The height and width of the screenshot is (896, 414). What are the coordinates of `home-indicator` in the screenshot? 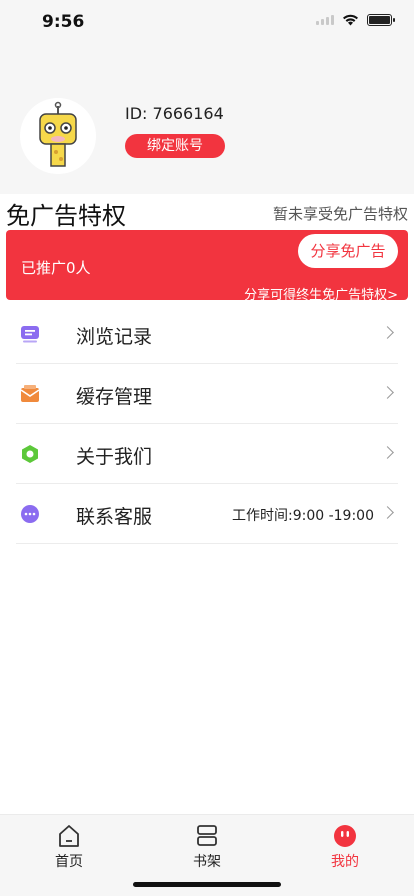 It's located at (207, 884).